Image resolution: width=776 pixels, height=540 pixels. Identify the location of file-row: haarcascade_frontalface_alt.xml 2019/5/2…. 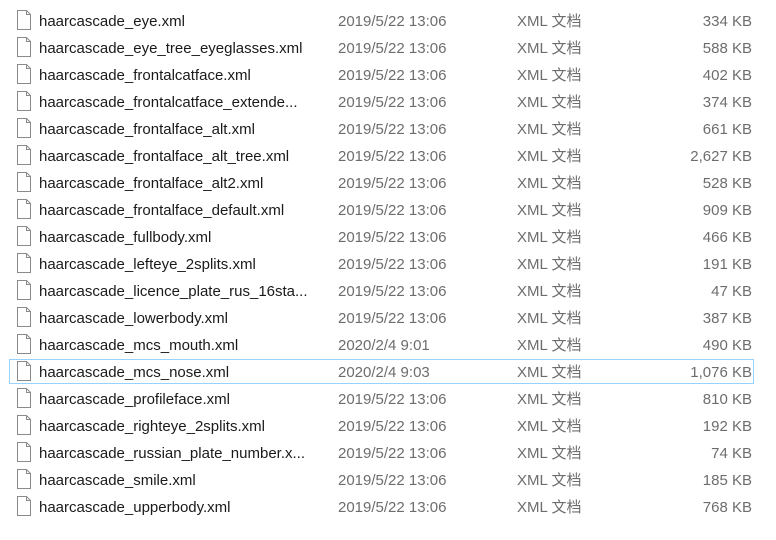
(388, 129).